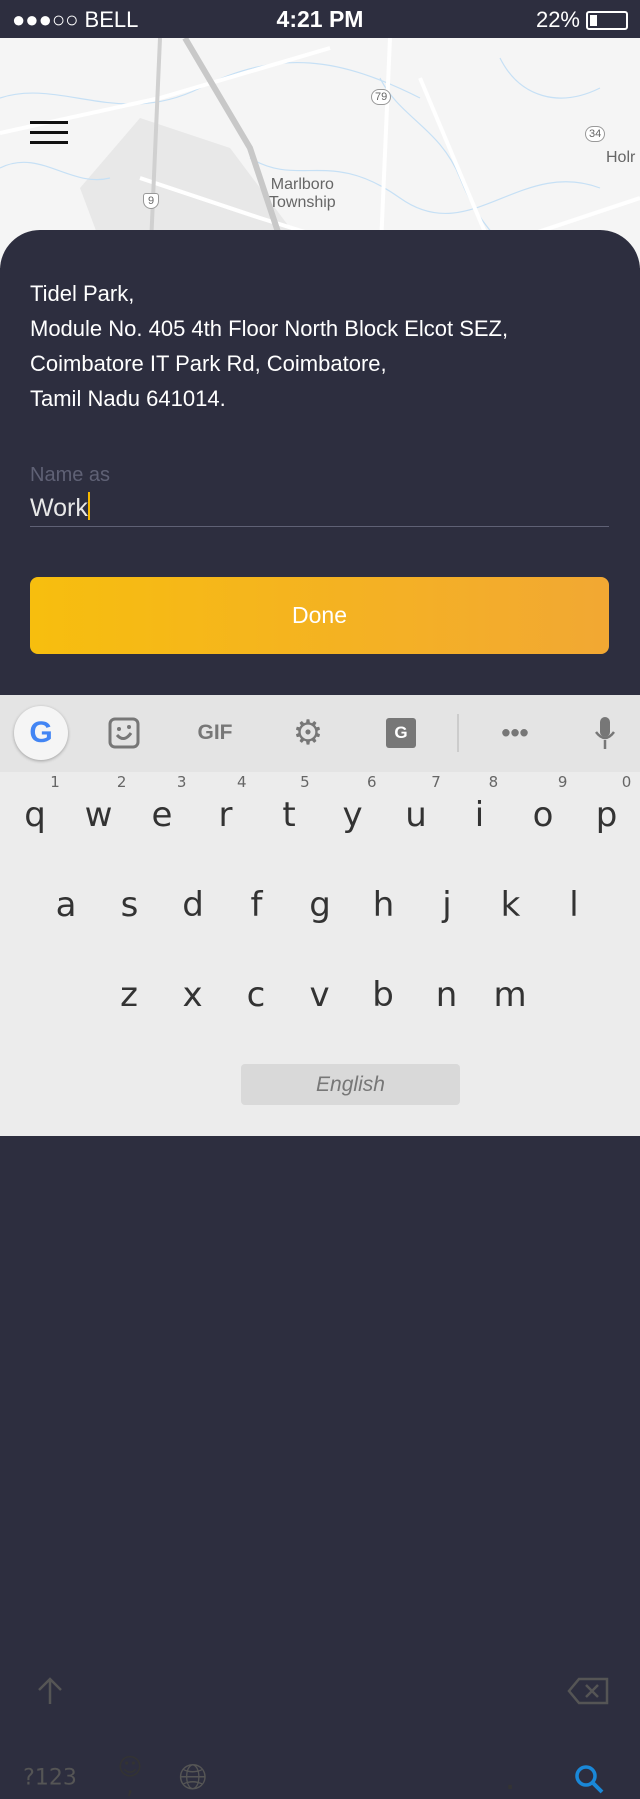 Image resolution: width=640 pixels, height=1799 pixels. I want to click on key-label: n, so click(446, 995).